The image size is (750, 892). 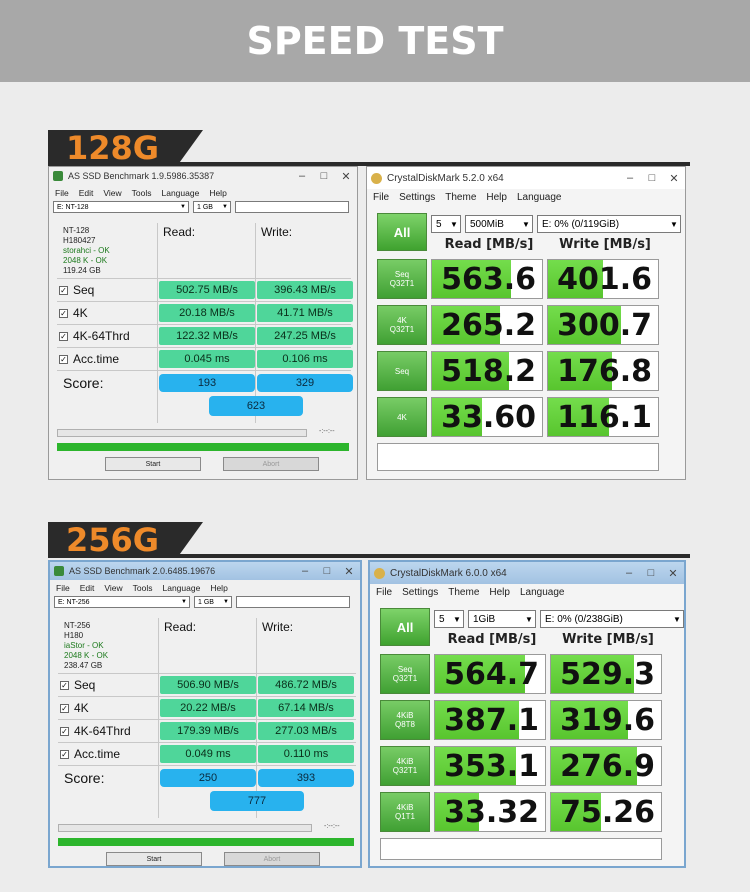 What do you see at coordinates (80, 313) in the screenshot?
I see `test-name: 4K` at bounding box center [80, 313].